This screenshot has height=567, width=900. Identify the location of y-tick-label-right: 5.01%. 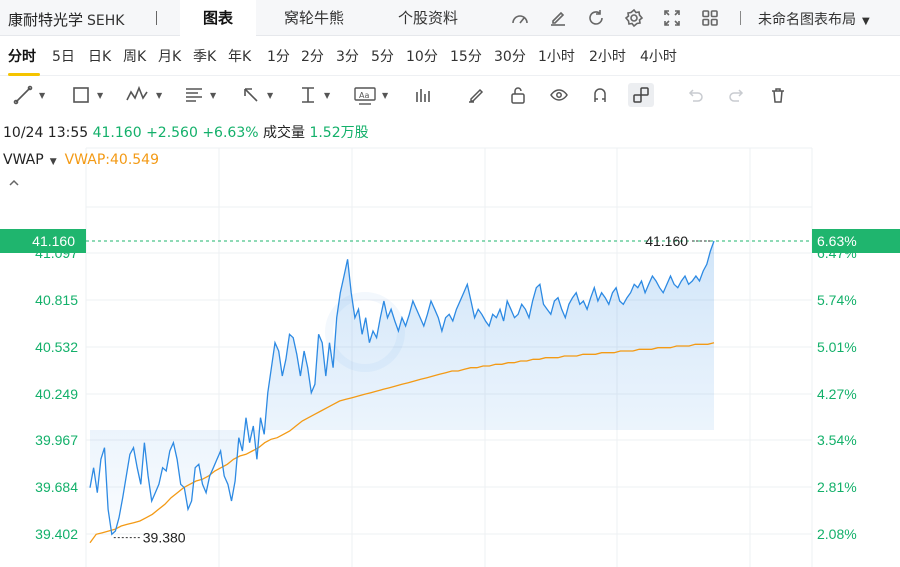
(837, 347).